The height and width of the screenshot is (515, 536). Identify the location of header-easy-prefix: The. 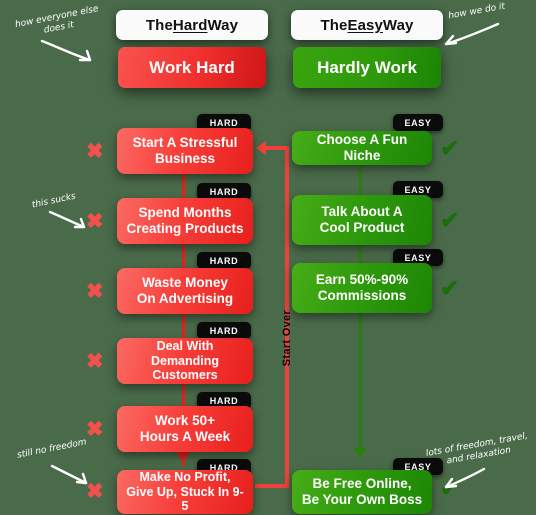
(334, 25).